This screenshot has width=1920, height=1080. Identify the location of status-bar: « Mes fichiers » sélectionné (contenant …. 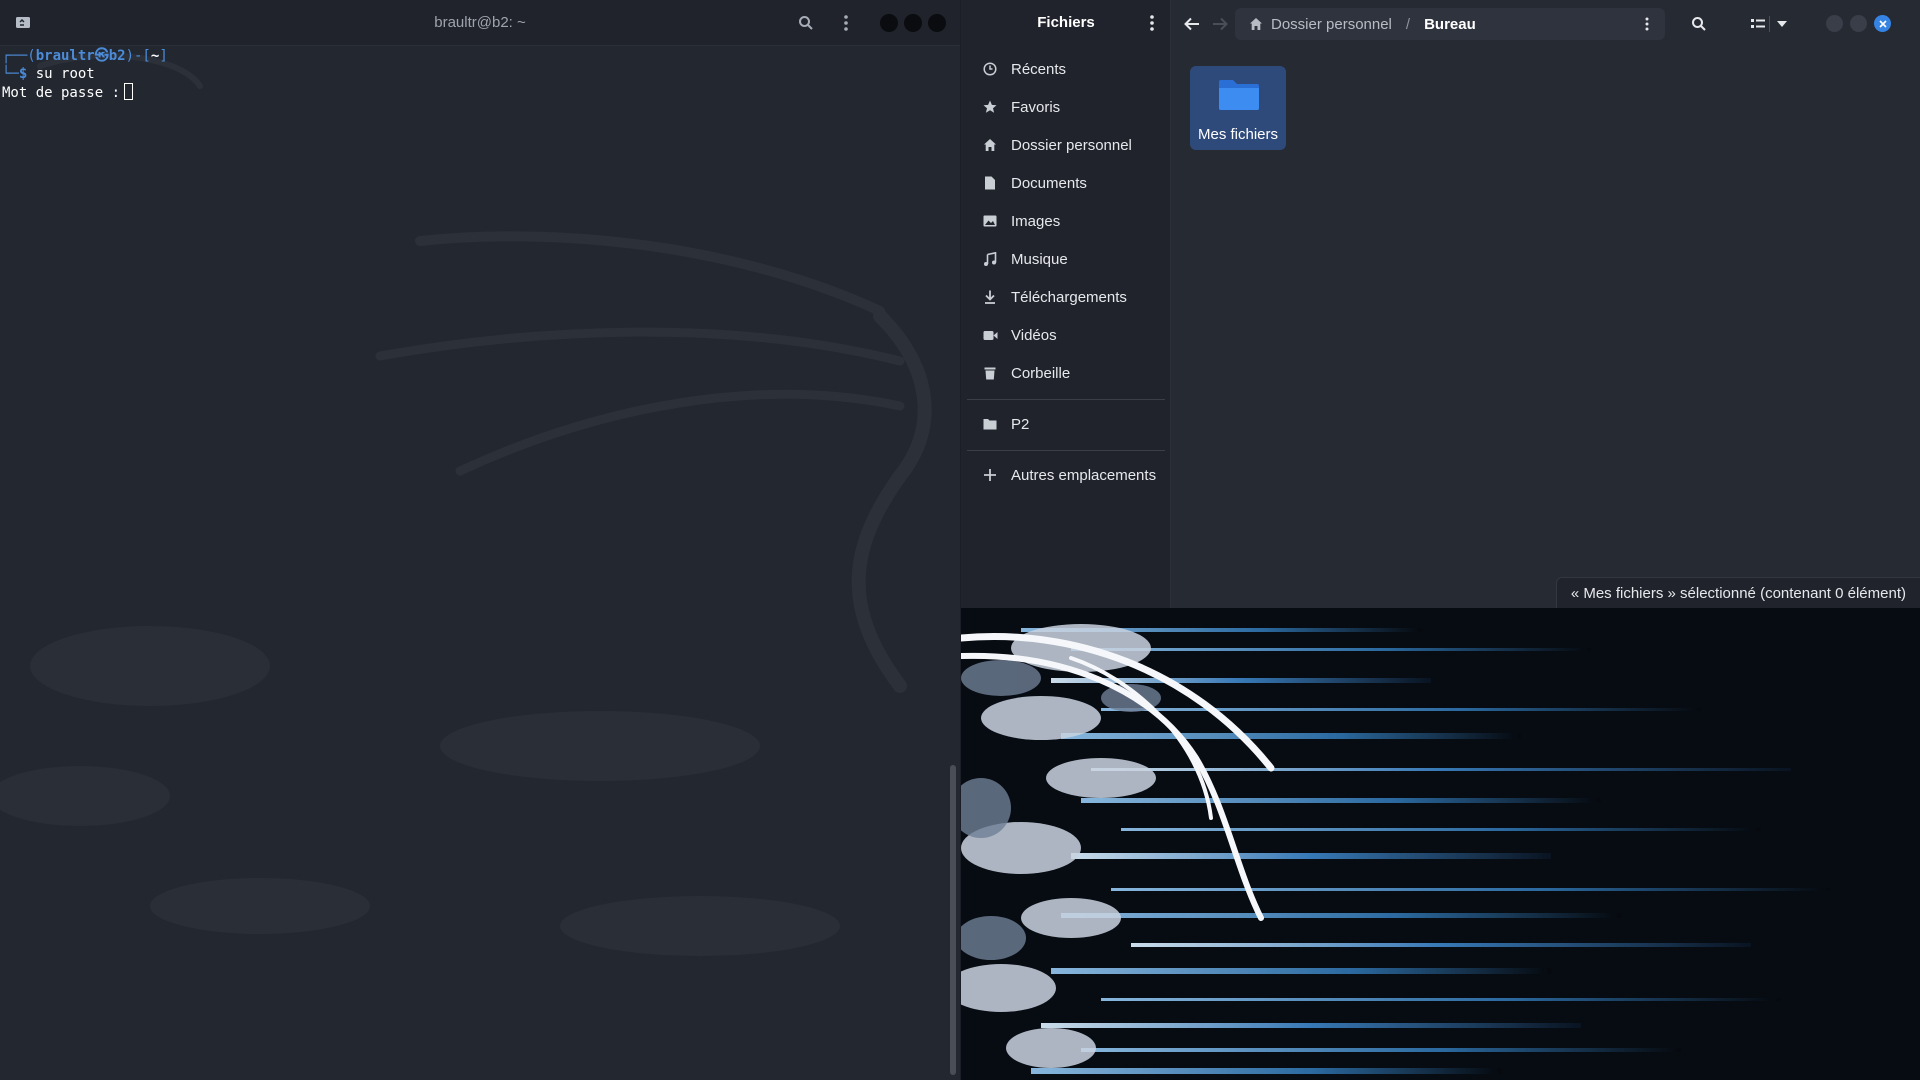
(1737, 592).